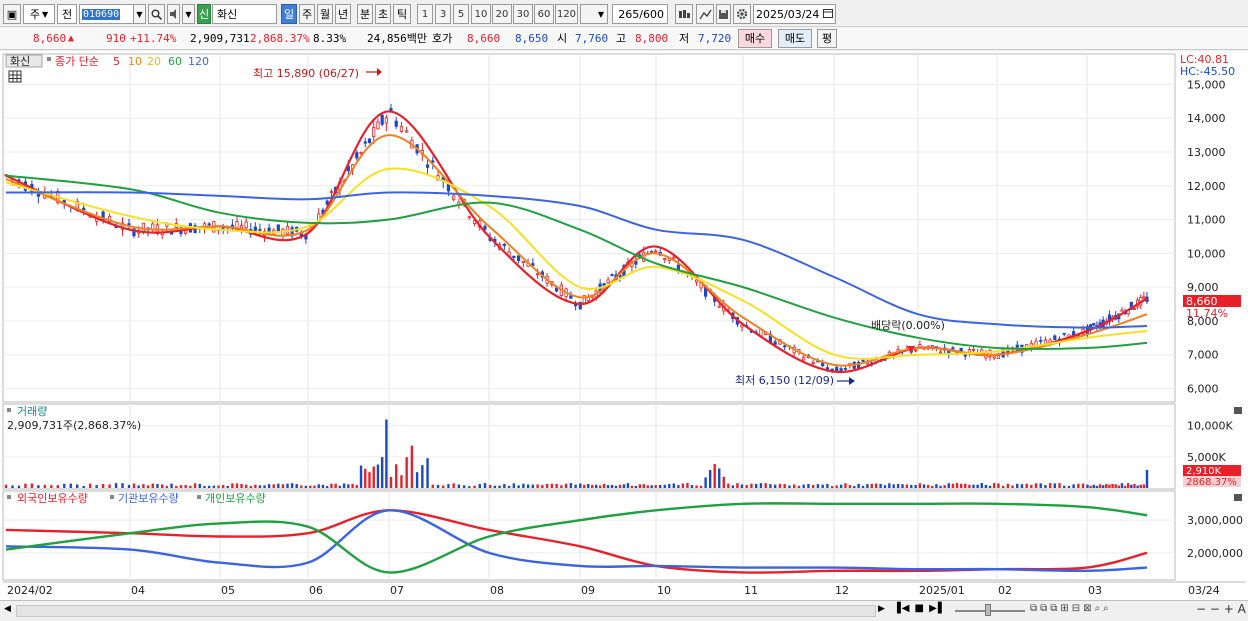  Describe the element at coordinates (402, 14) in the screenshot. I see `tab-tick: 틱` at that location.